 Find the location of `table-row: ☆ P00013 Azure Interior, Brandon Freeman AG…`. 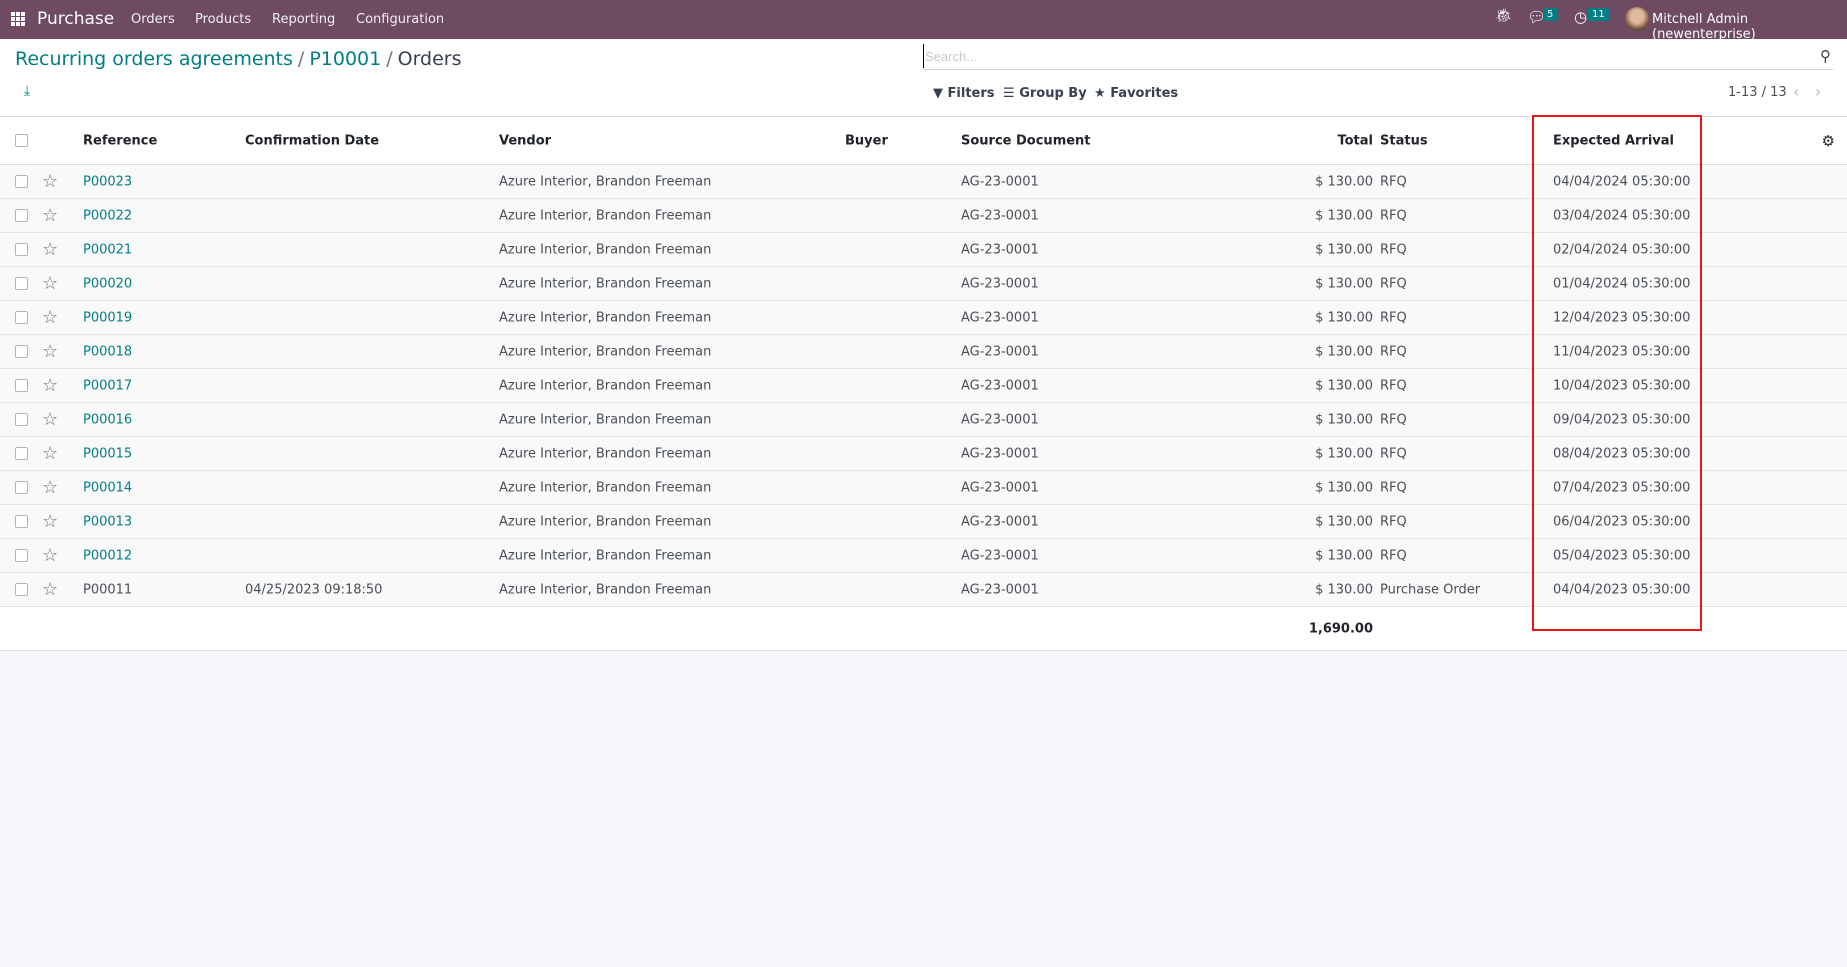

table-row: ☆ P00013 Azure Interior, Brandon Freeman AG… is located at coordinates (923, 522).